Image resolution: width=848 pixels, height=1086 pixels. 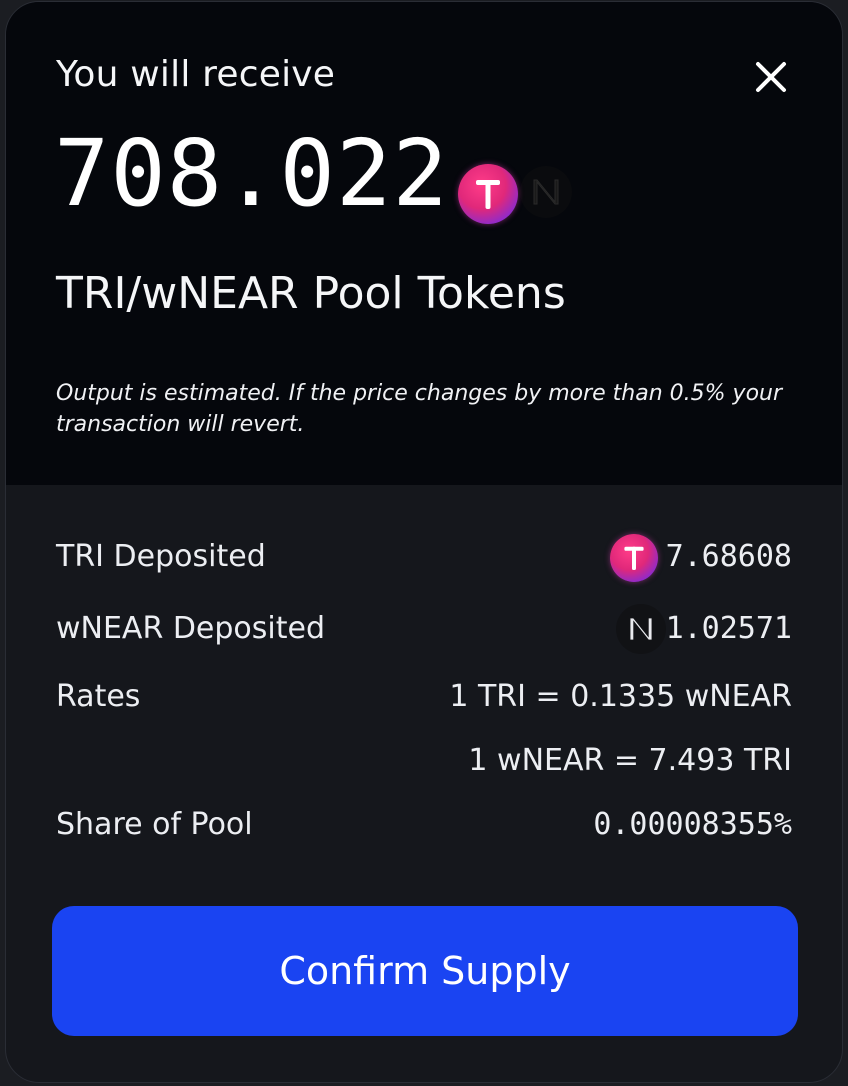 What do you see at coordinates (311, 293) in the screenshot?
I see `pool-token-name: TRI/wNEAR Pool Tokens` at bounding box center [311, 293].